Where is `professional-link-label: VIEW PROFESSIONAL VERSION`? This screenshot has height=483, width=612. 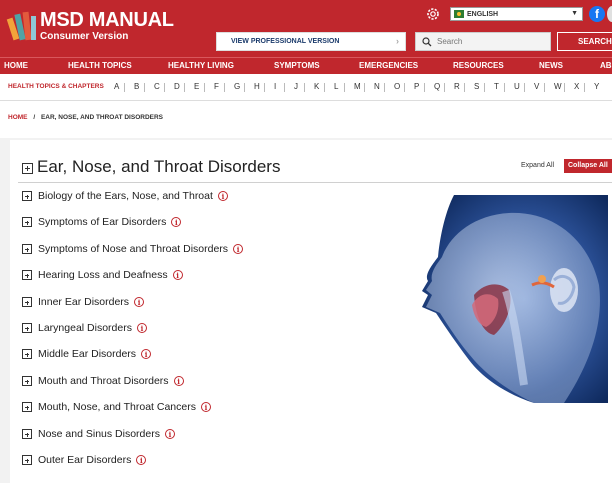
professional-link-label: VIEW PROFESSIONAL VERSION is located at coordinates (285, 41).